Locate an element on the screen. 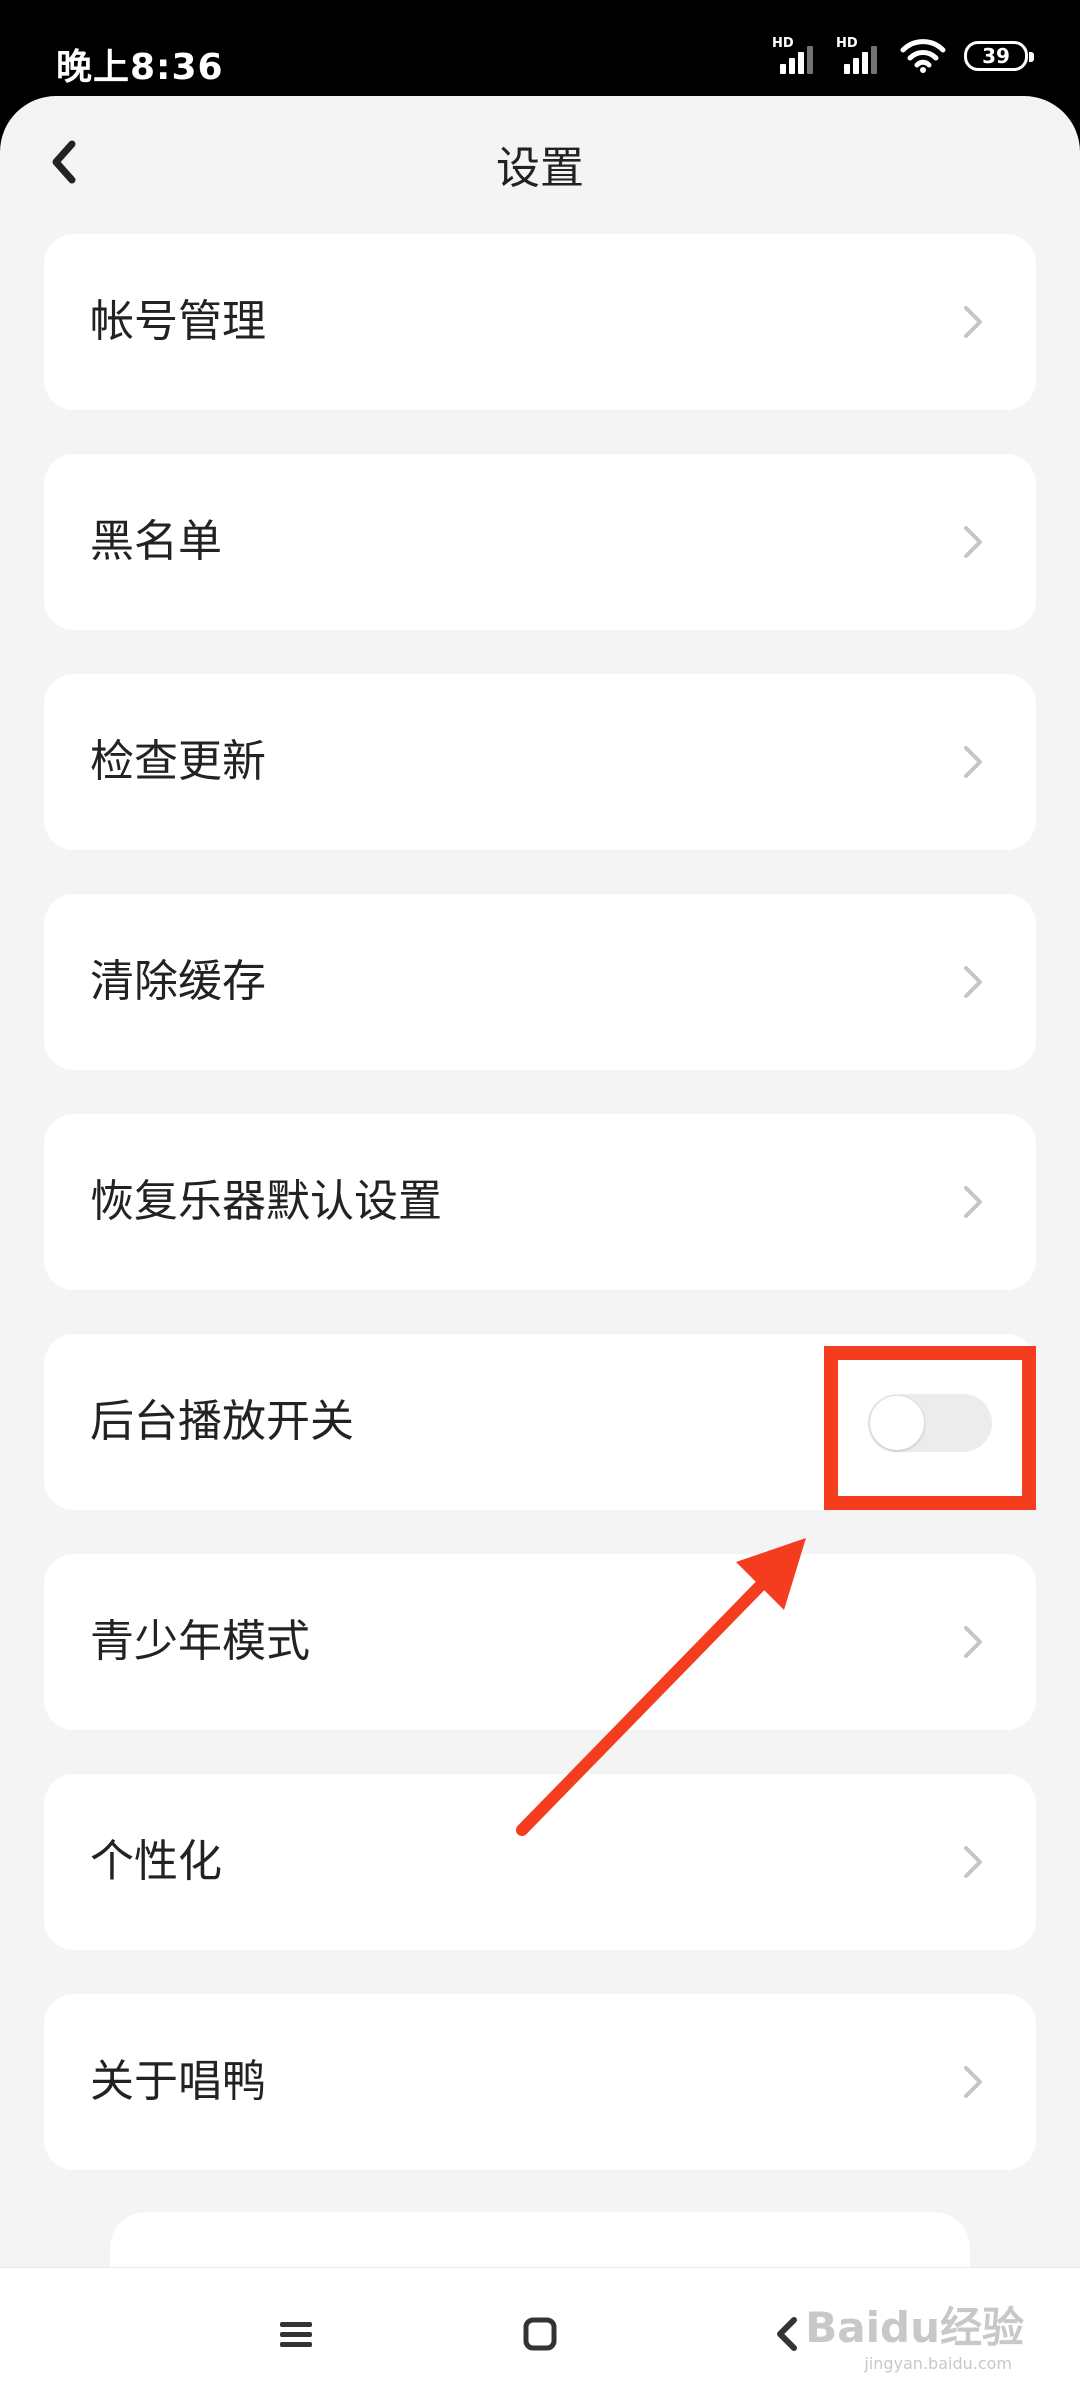 The width and height of the screenshot is (1080, 2400). page-title: 设置 is located at coordinates (540, 168).